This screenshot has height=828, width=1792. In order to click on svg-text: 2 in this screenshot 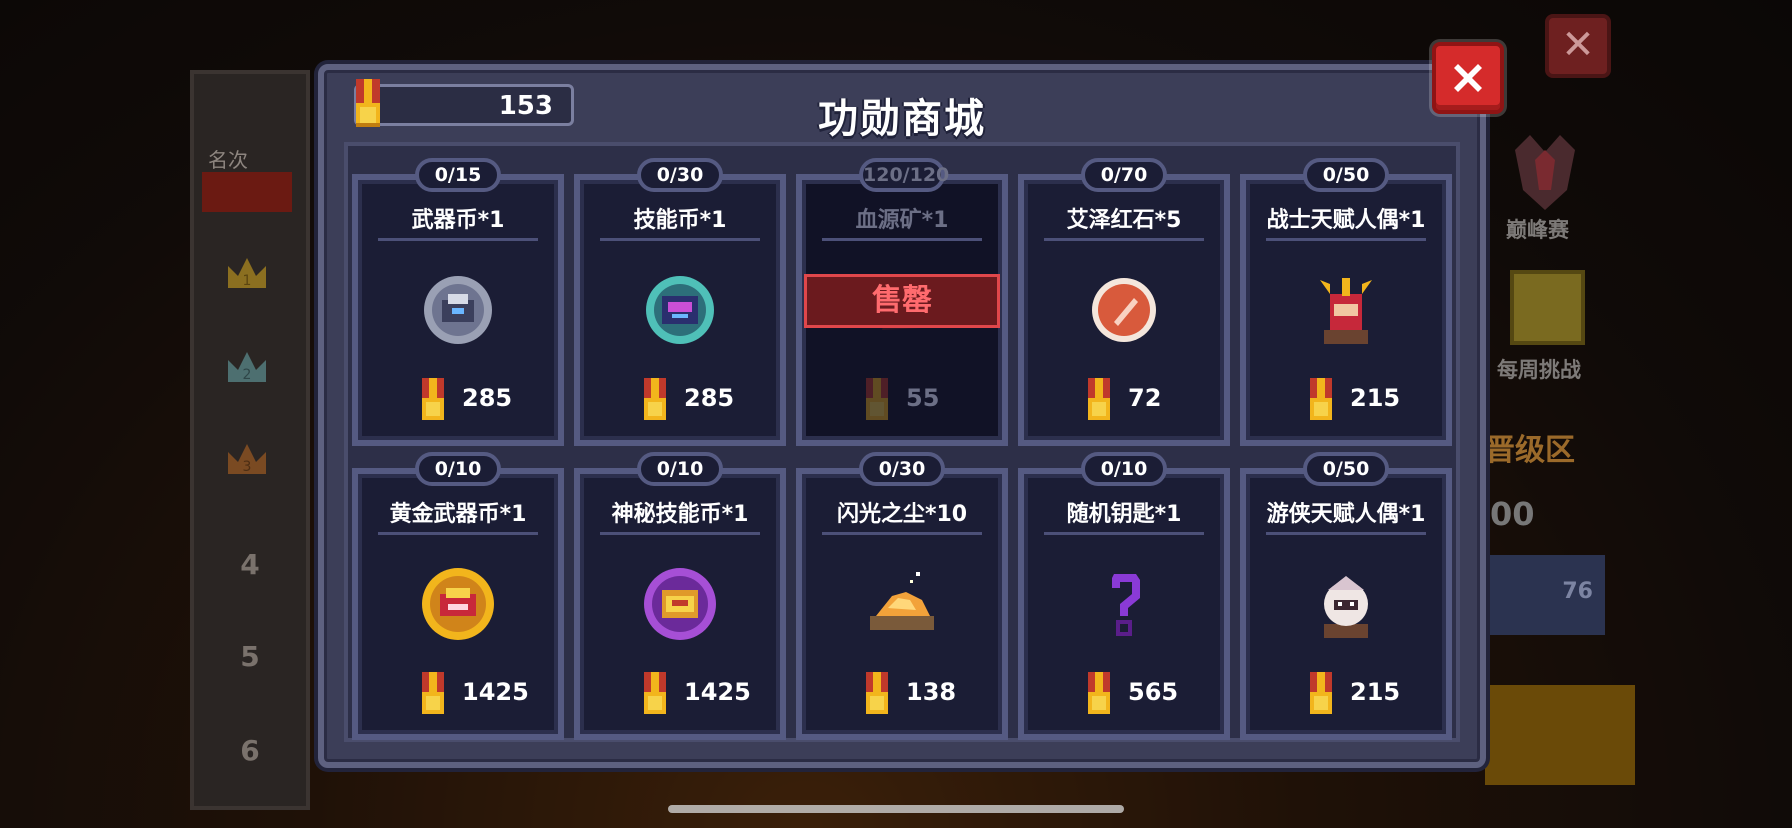, I will do `click(247, 375)`.